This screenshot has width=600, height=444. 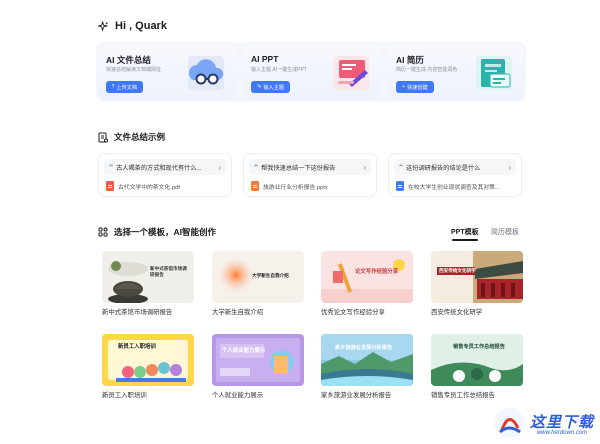 What do you see at coordinates (244, 351) in the screenshot?
I see `thumb-title: 个人就业能力展示` at bounding box center [244, 351].